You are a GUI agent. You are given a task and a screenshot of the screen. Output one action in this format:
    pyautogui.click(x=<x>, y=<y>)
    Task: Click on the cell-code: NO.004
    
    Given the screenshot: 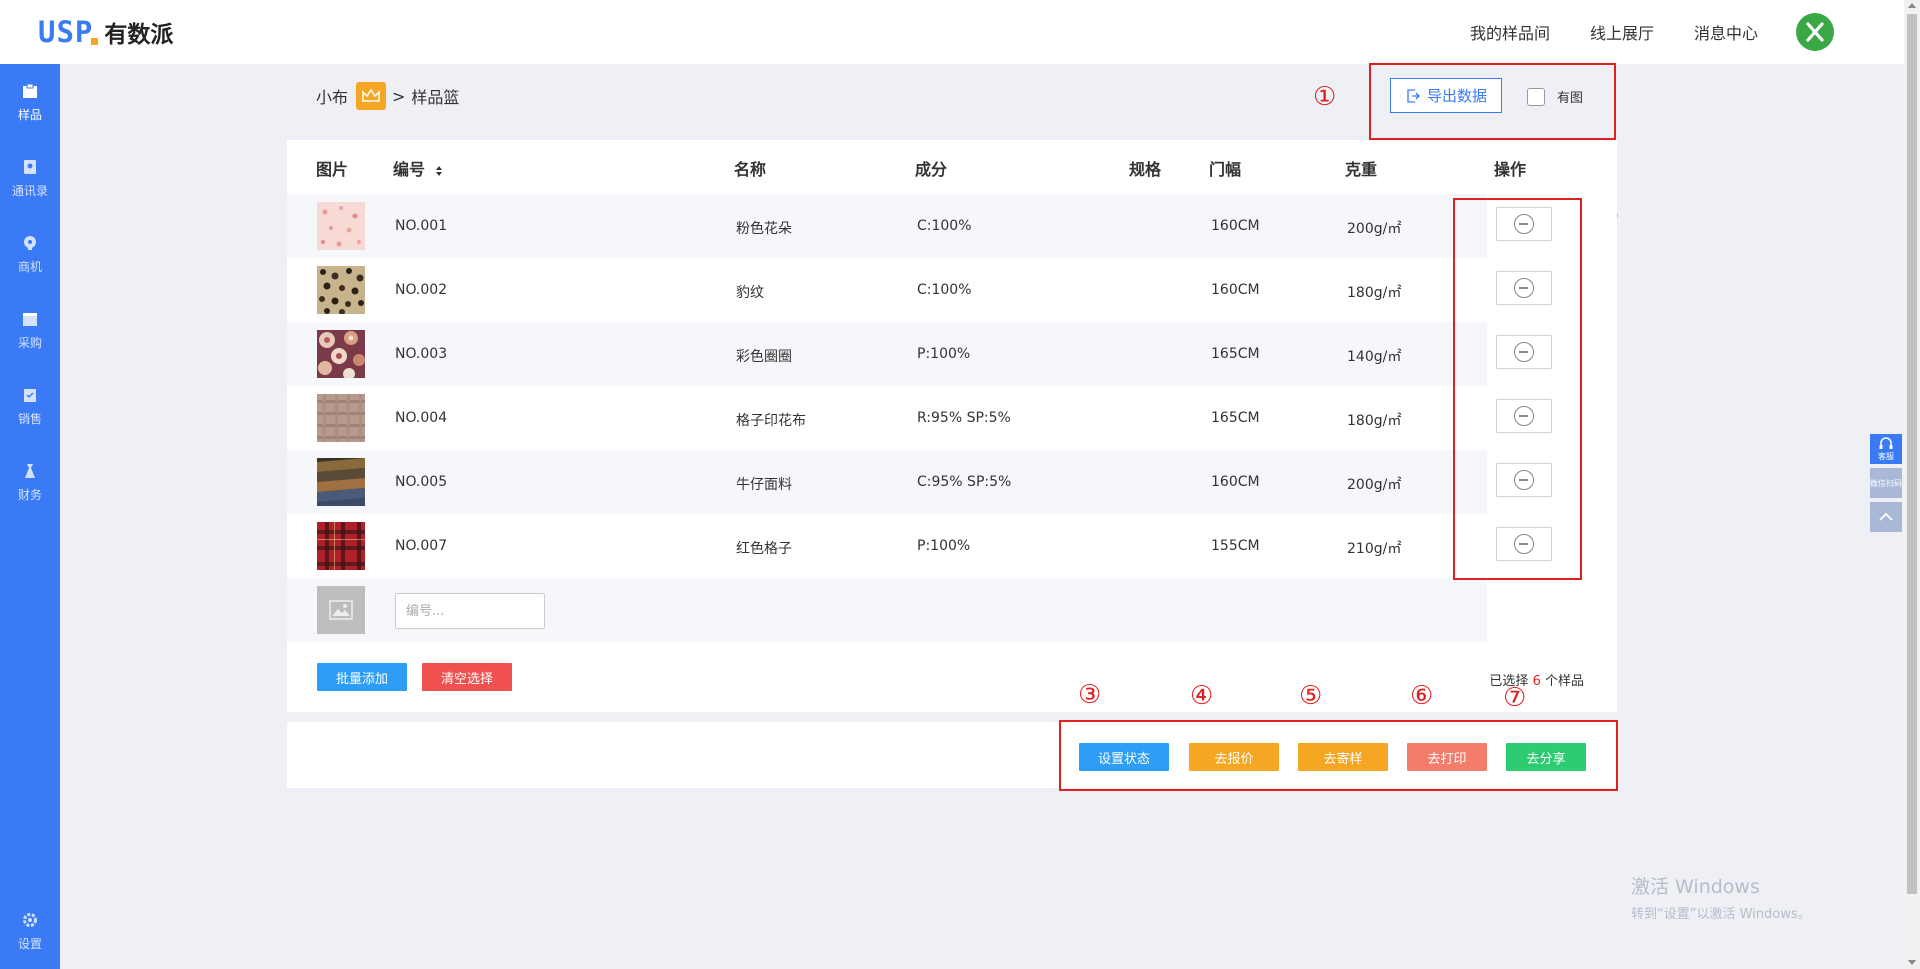 What is the action you would take?
    pyautogui.click(x=421, y=418)
    